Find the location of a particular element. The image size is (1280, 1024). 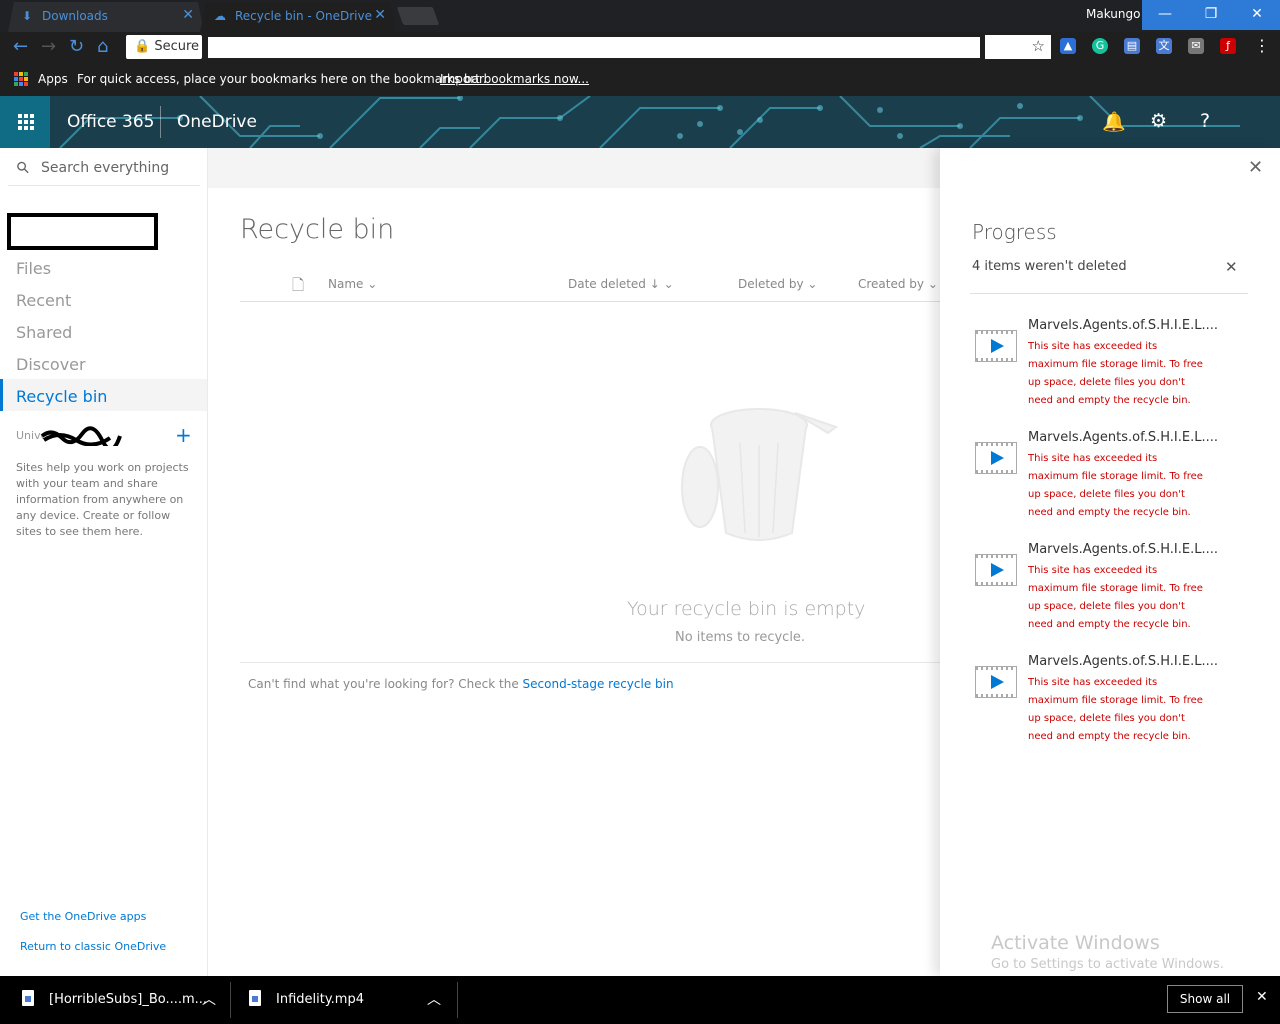

onedrive-cloud-icon: ☁ is located at coordinates (220, 16).